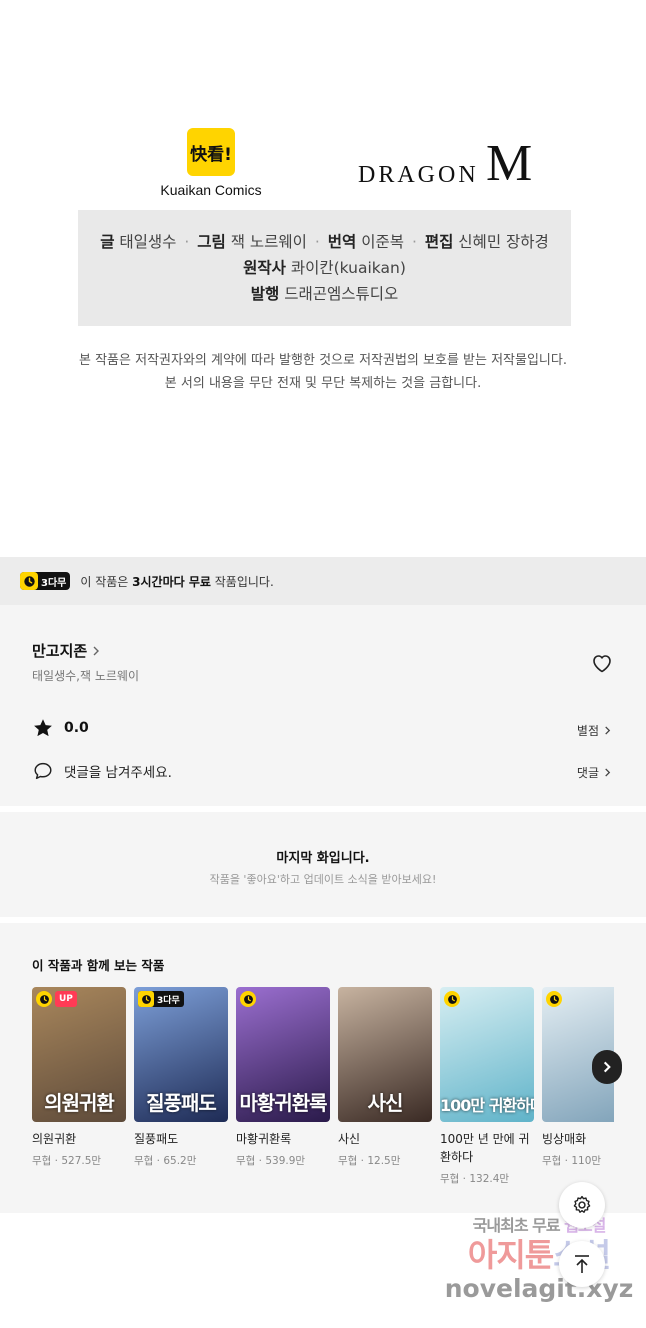  Describe the element at coordinates (342, 241) in the screenshot. I see `translation-label: 번역` at that location.